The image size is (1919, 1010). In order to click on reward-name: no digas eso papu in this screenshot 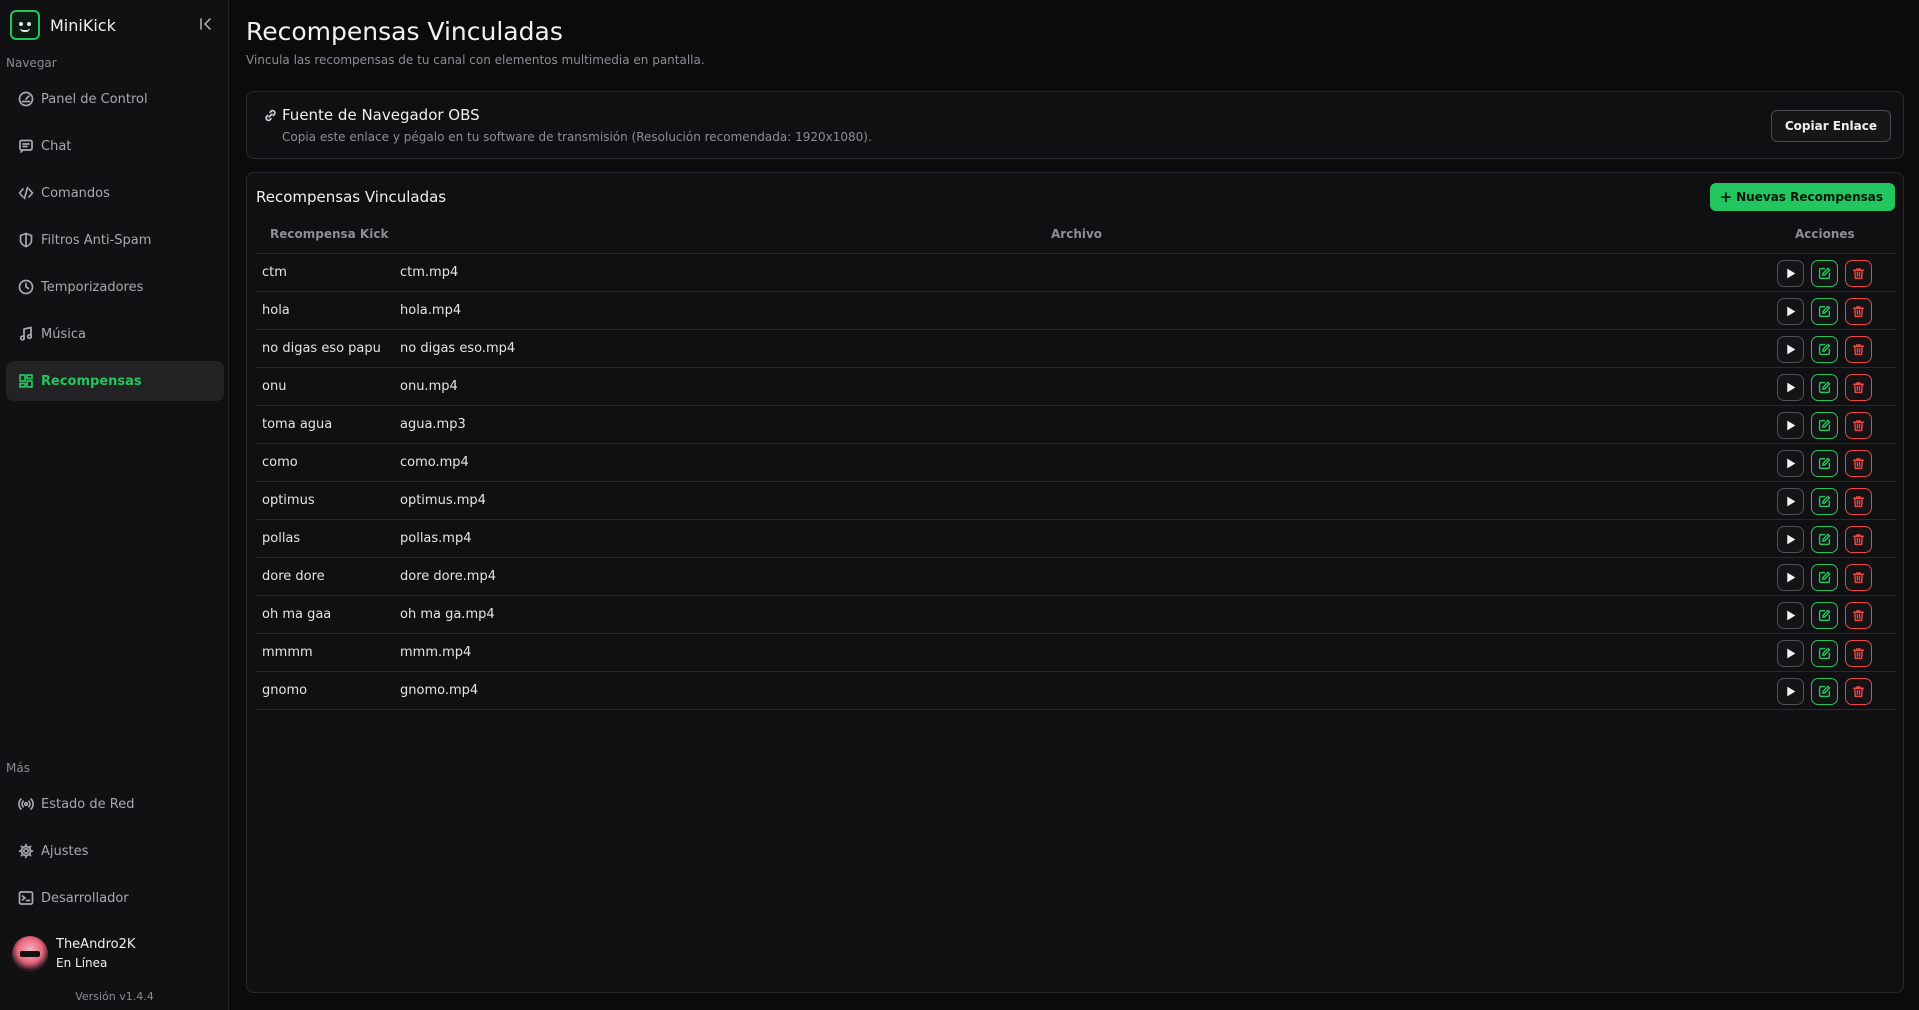, I will do `click(321, 348)`.